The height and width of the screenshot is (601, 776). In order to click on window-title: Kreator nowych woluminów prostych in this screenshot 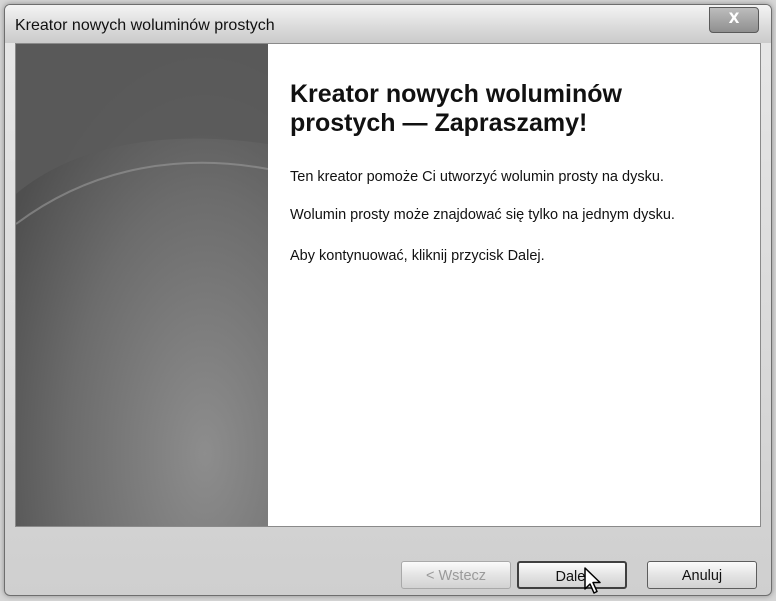, I will do `click(145, 25)`.